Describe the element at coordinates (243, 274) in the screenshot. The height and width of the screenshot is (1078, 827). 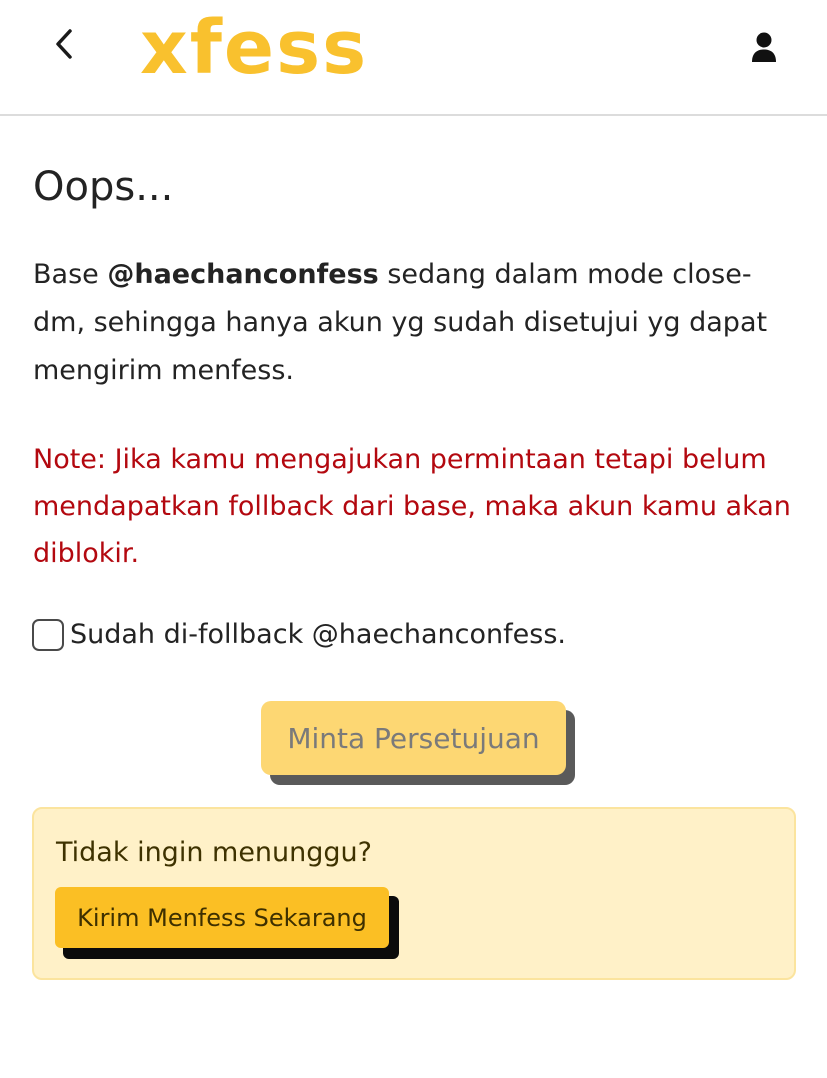
I see `base-handle: @haechanconfess` at that location.